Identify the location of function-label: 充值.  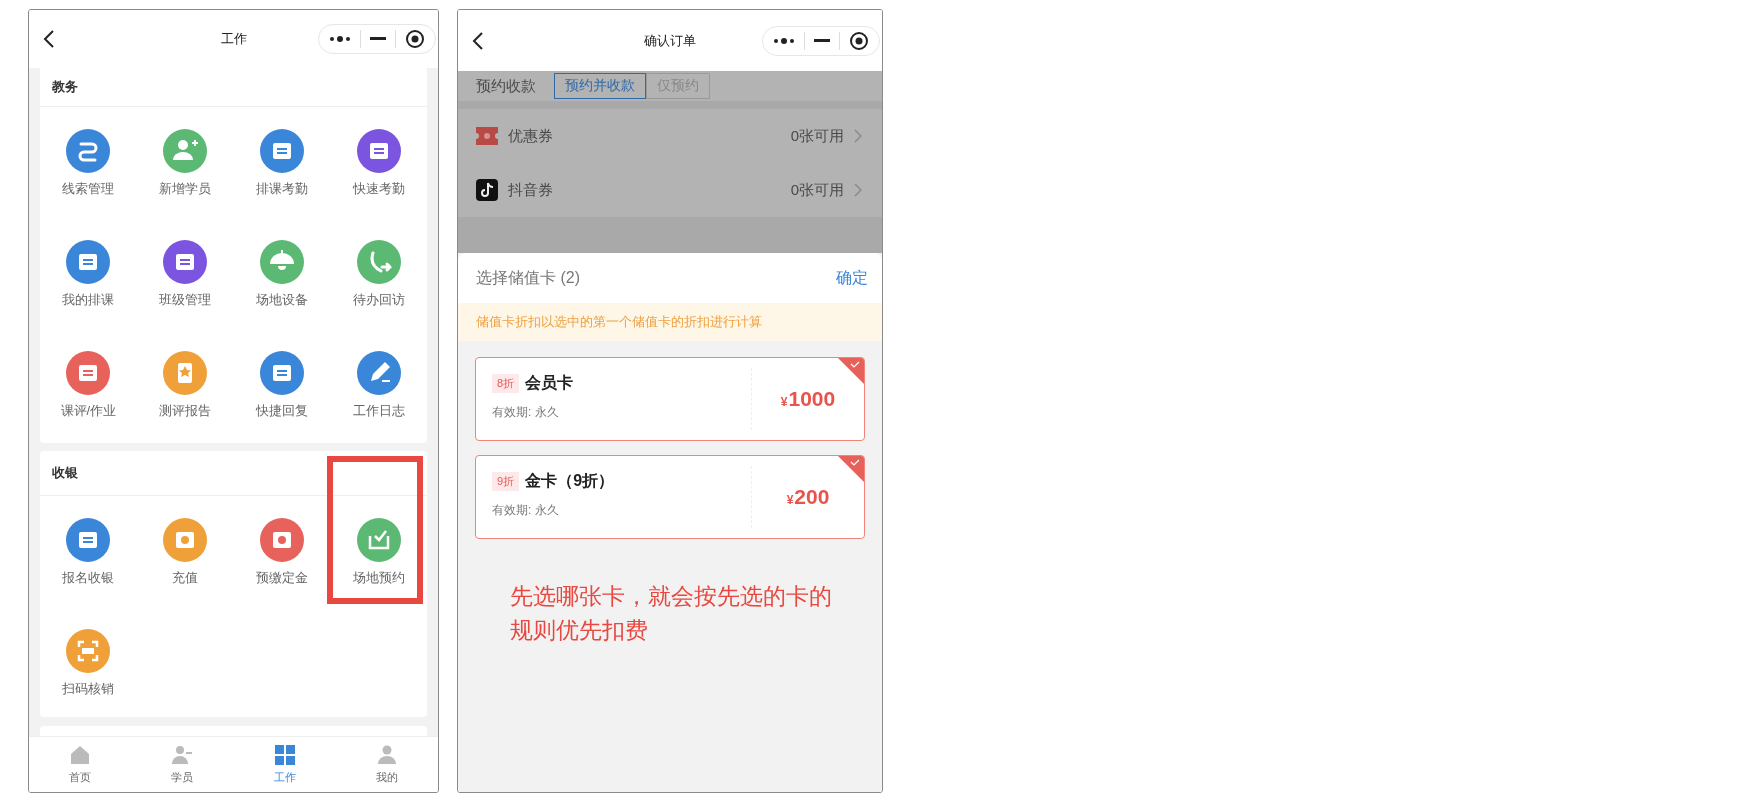
(185, 577).